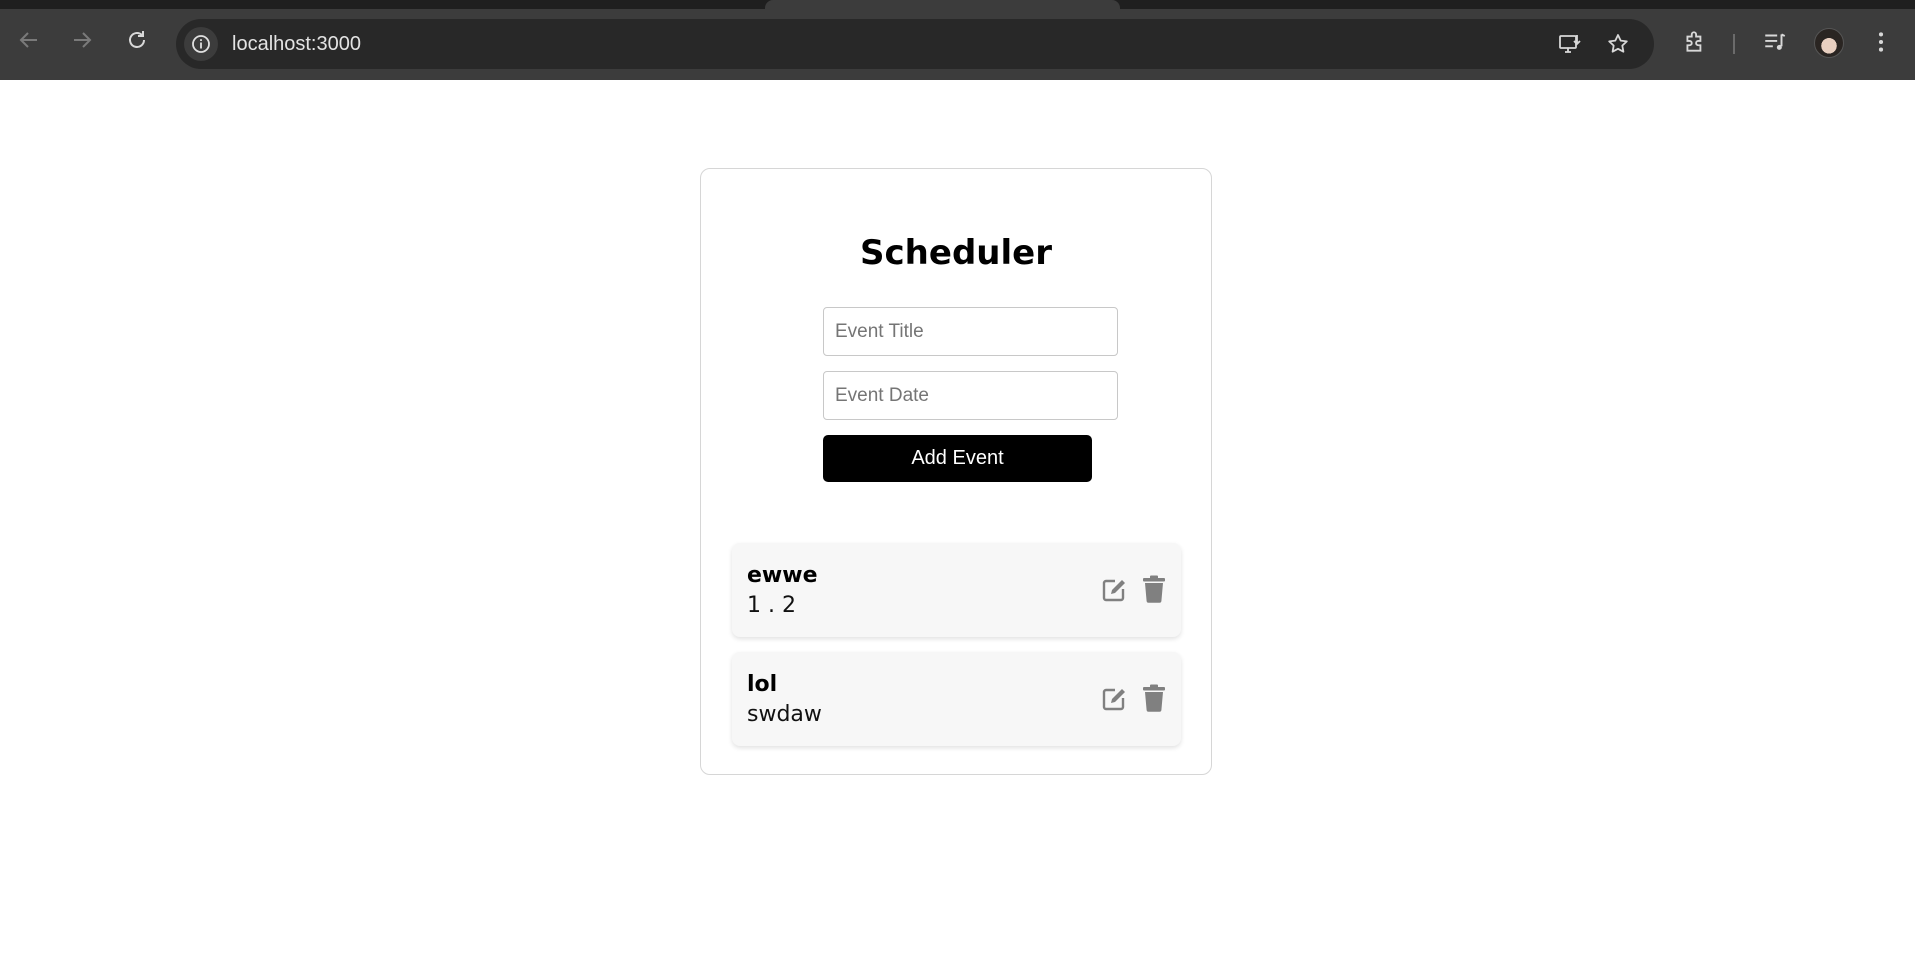  I want to click on media-control-button, so click(1775, 42).